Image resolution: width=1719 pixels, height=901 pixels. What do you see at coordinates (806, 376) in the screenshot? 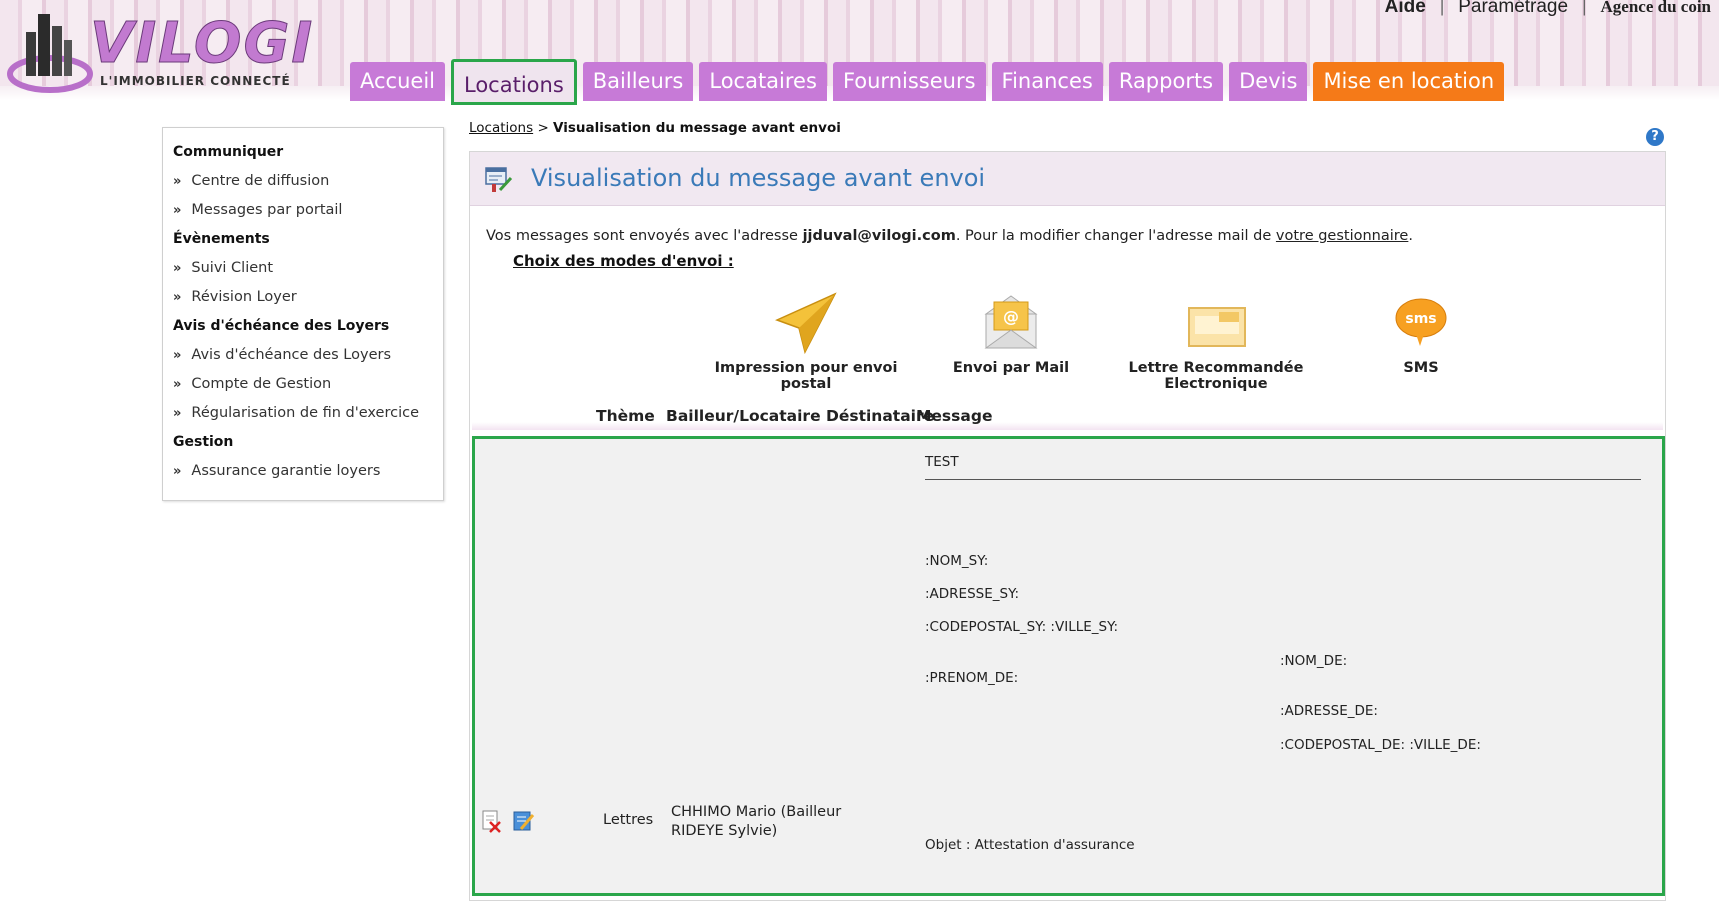
I see `mode-label: Impression pour envoi postal` at bounding box center [806, 376].